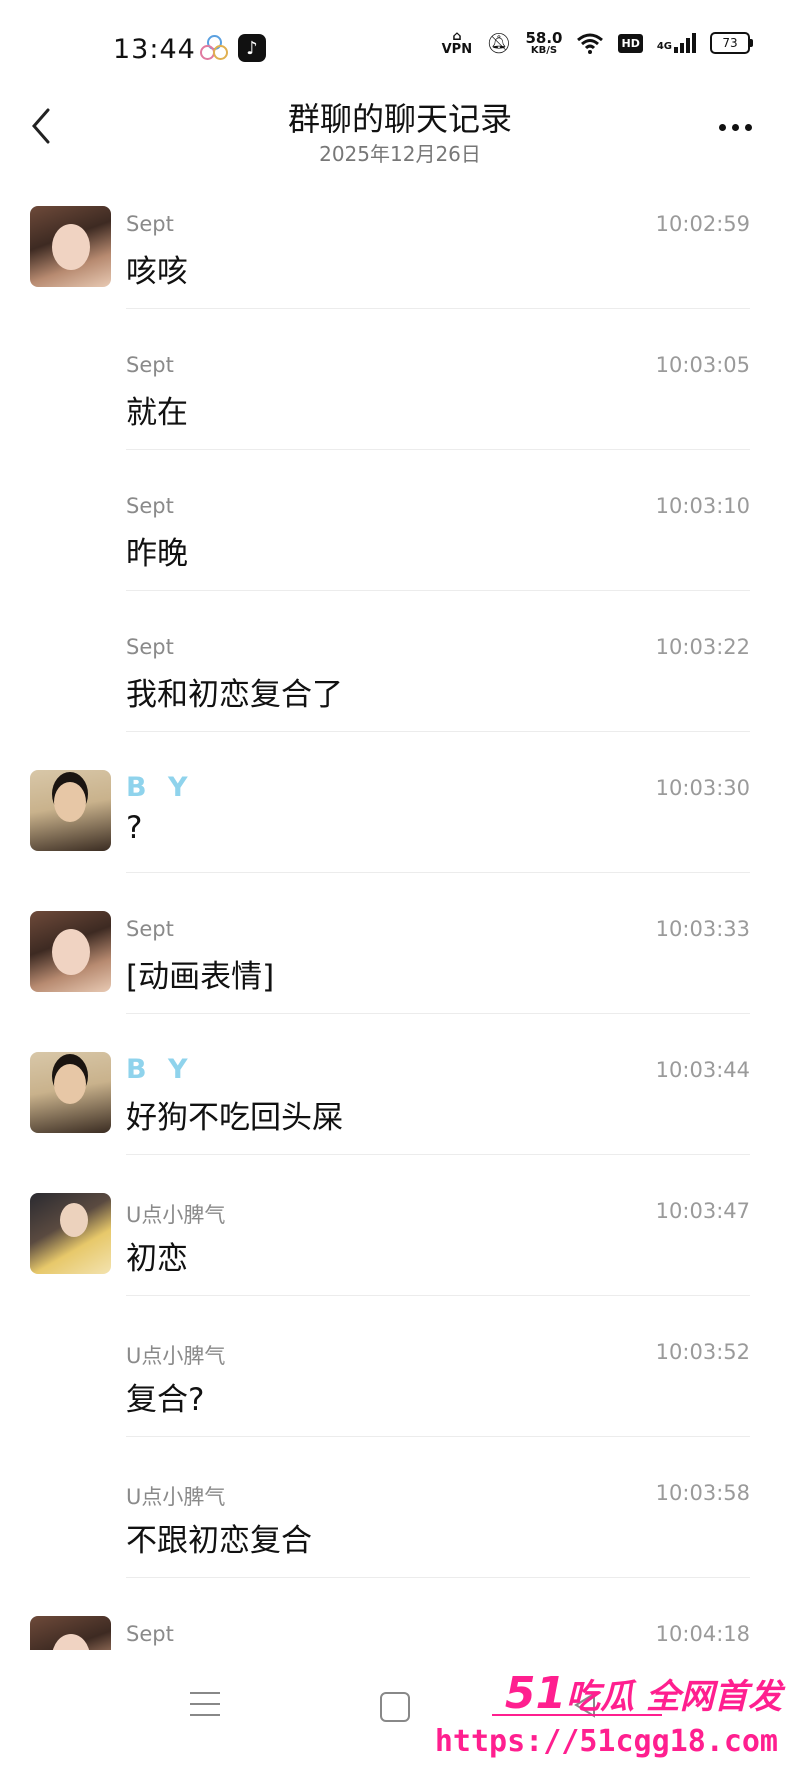 This screenshot has height=1778, width=800. I want to click on watermark-brand-text: 吃瓜 全网首发, so click(674, 1697).